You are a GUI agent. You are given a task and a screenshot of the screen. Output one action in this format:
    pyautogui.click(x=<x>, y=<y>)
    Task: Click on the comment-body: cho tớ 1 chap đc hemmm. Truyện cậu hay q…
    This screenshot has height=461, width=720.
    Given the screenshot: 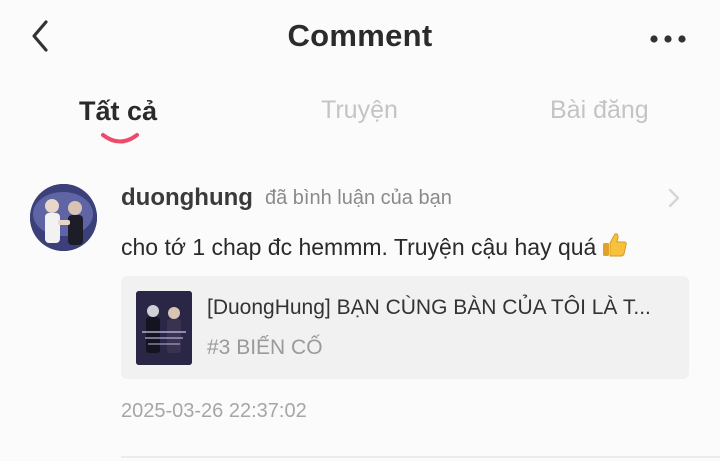 What is the action you would take?
    pyautogui.click(x=374, y=246)
    